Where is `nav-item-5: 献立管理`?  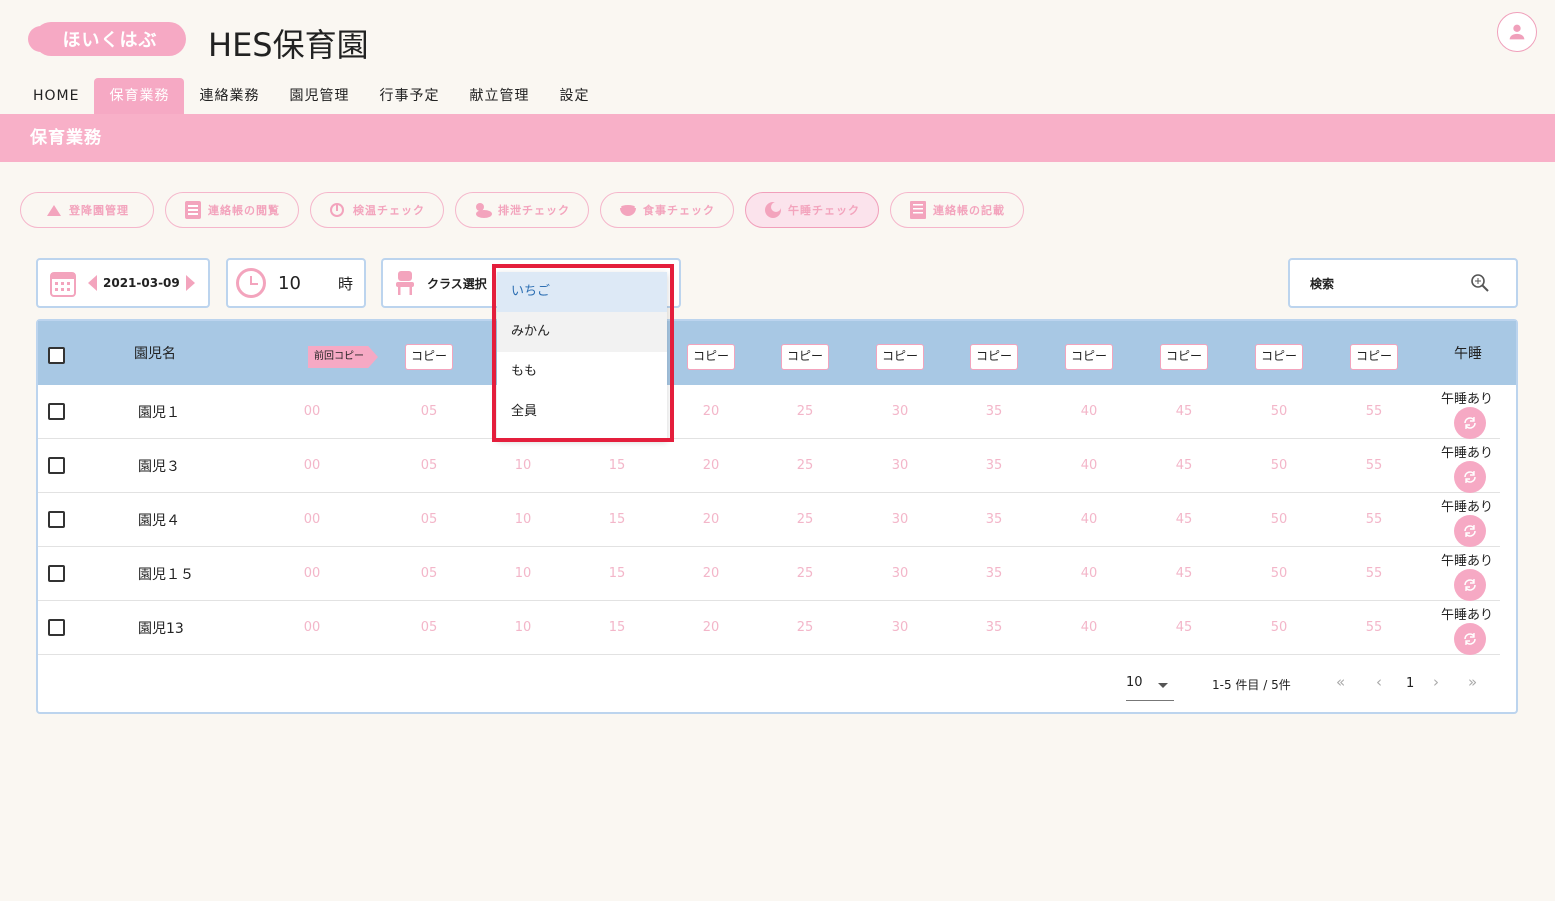
nav-item-5: 献立管理 is located at coordinates (499, 96).